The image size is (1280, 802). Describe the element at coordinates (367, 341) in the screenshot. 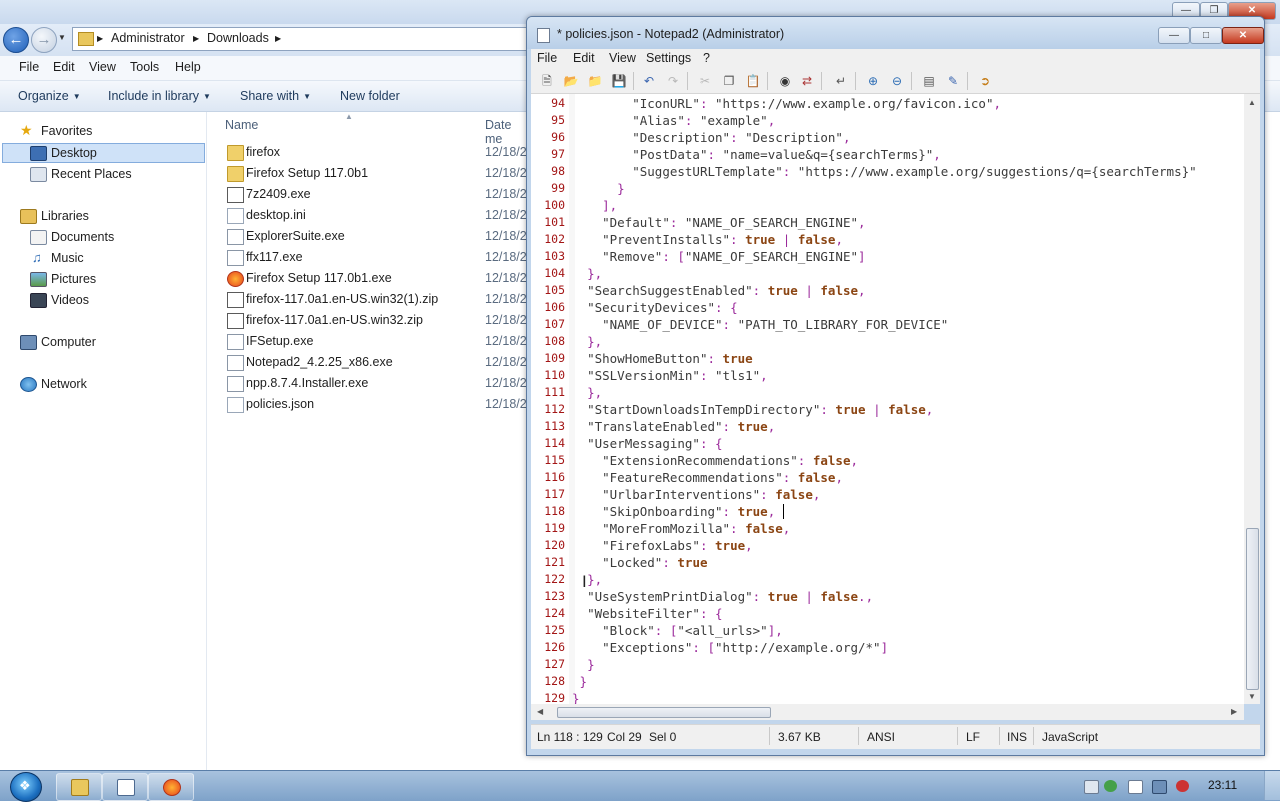

I see `file-row: IFSetup.exe 12/18/2` at that location.